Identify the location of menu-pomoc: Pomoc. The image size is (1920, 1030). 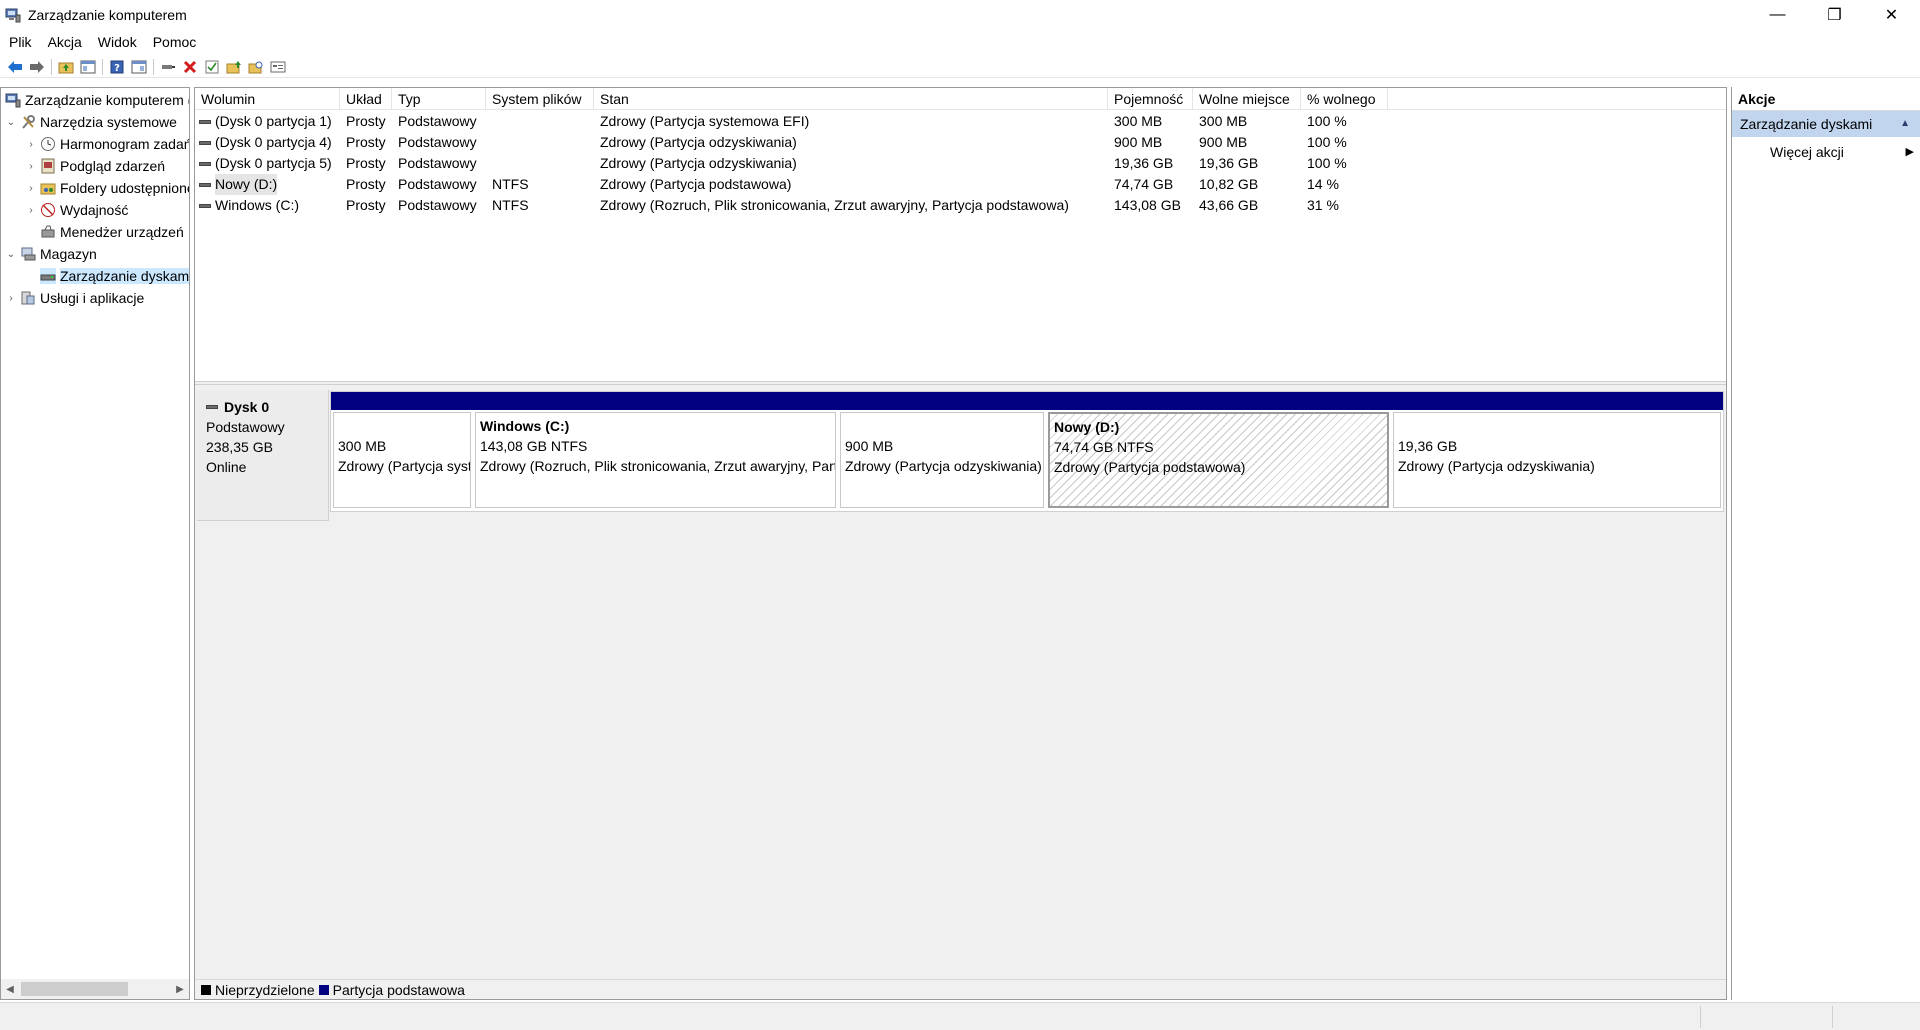
(174, 42).